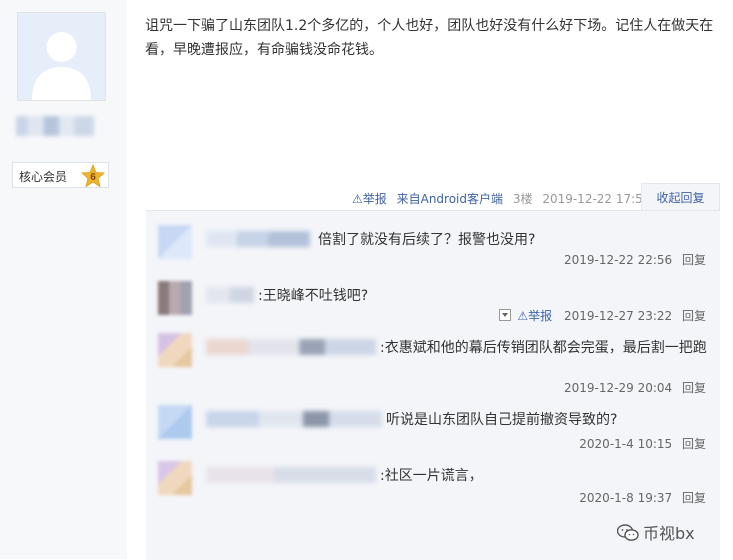 This screenshot has width=733, height=560. What do you see at coordinates (543, 348) in the screenshot?
I see `reply-text: :衣惠斌和他的幕后传销团队都会完蛋，最后割一把跑` at bounding box center [543, 348].